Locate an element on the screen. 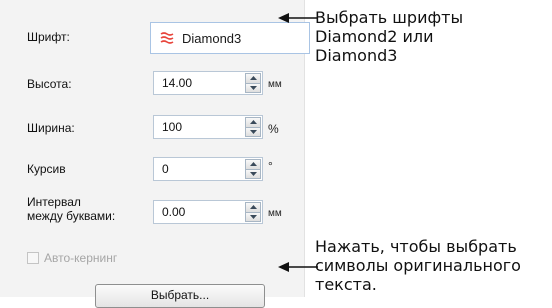  callout-font-line1: Выбрать шрифты is located at coordinates (389, 17).